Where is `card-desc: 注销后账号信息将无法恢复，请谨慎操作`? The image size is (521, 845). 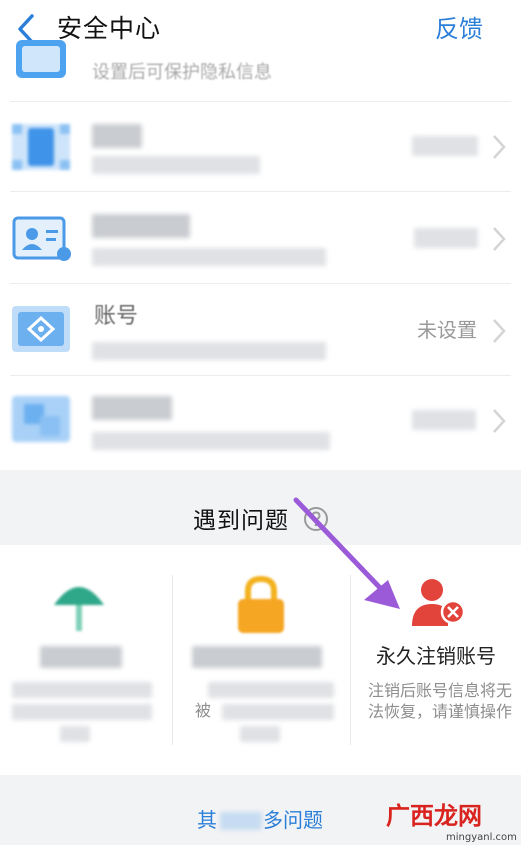 card-desc: 注销后账号信息将无法恢复，请谨慎操作 is located at coordinates (439, 701).